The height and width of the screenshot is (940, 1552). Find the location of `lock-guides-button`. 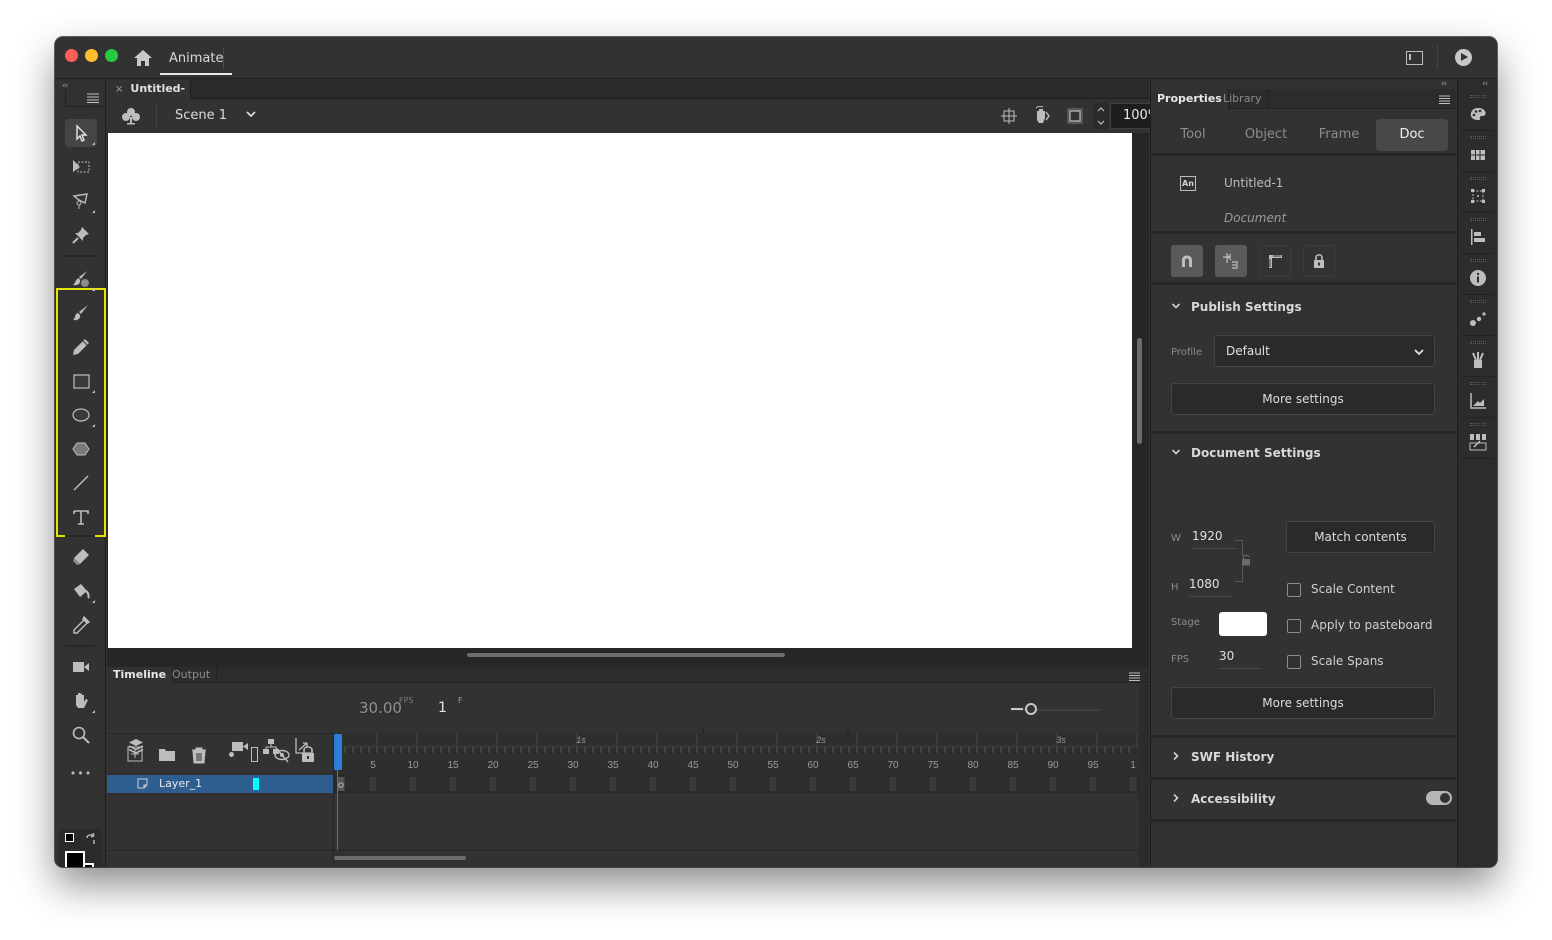

lock-guides-button is located at coordinates (1319, 261).